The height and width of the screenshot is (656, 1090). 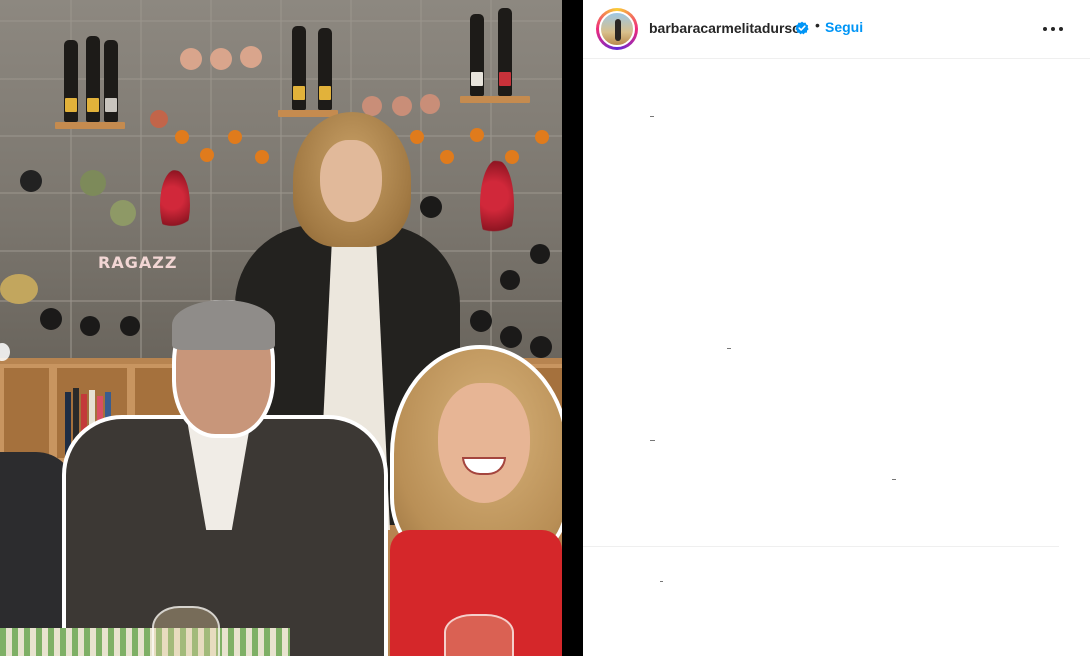 I want to click on verified-badge-icon, so click(x=802, y=28).